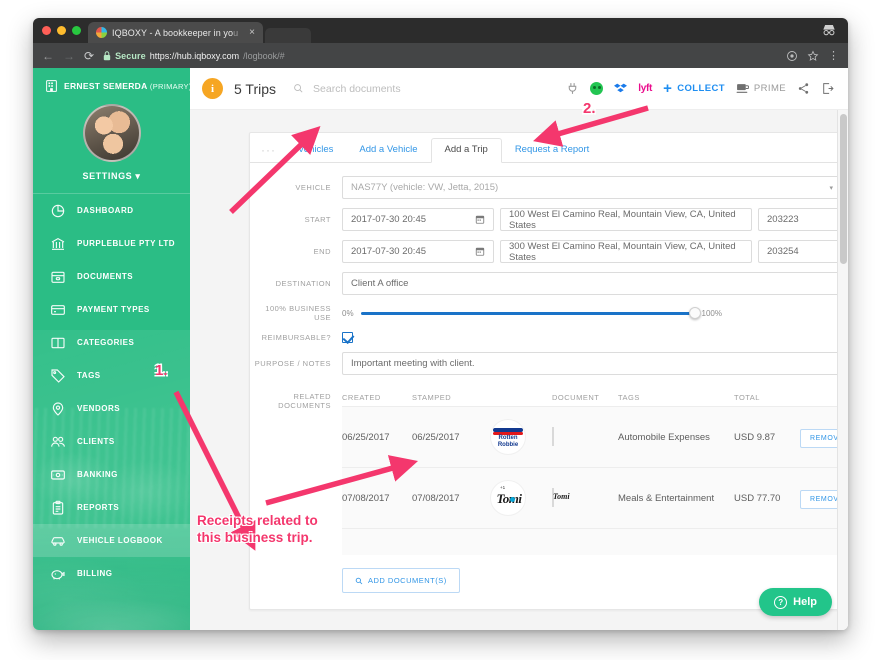 Image resolution: width=881 pixels, height=660 pixels. I want to click on url-bar: Secure https://hub.iqboxy.com/logbook/#, so click(440, 56).